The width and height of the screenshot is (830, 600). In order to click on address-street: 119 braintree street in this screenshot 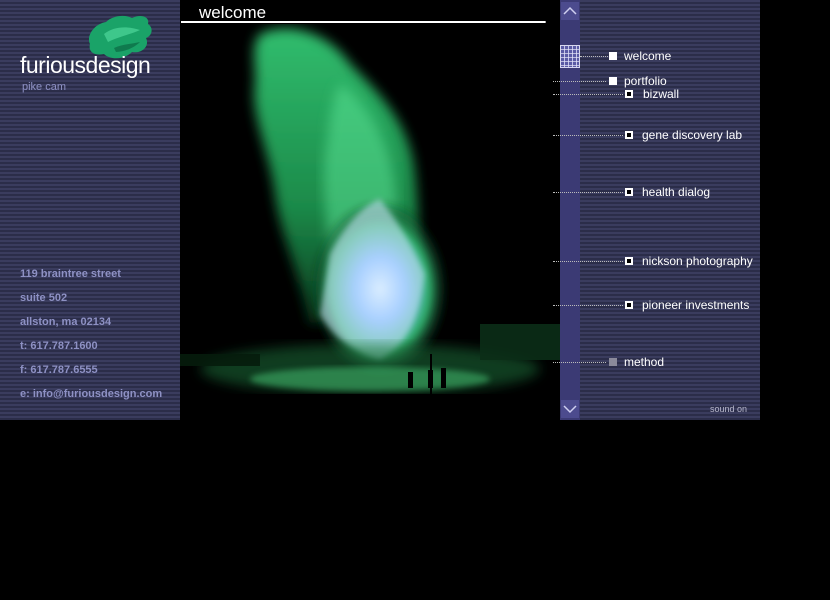, I will do `click(70, 274)`.